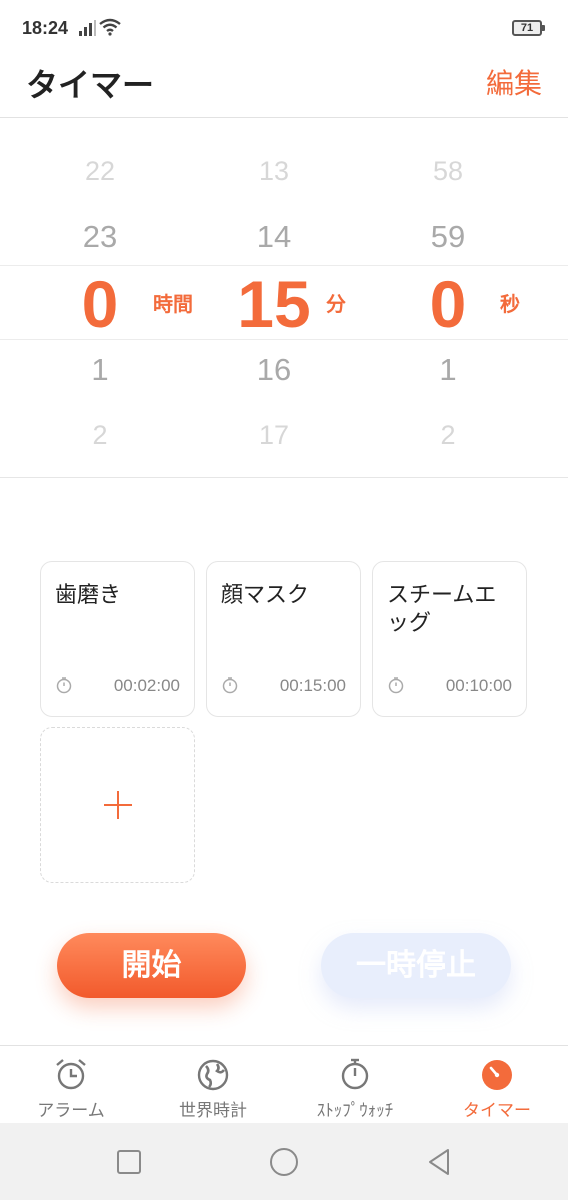  Describe the element at coordinates (71, 1074) in the screenshot. I see `alarm-clock-icon` at that location.